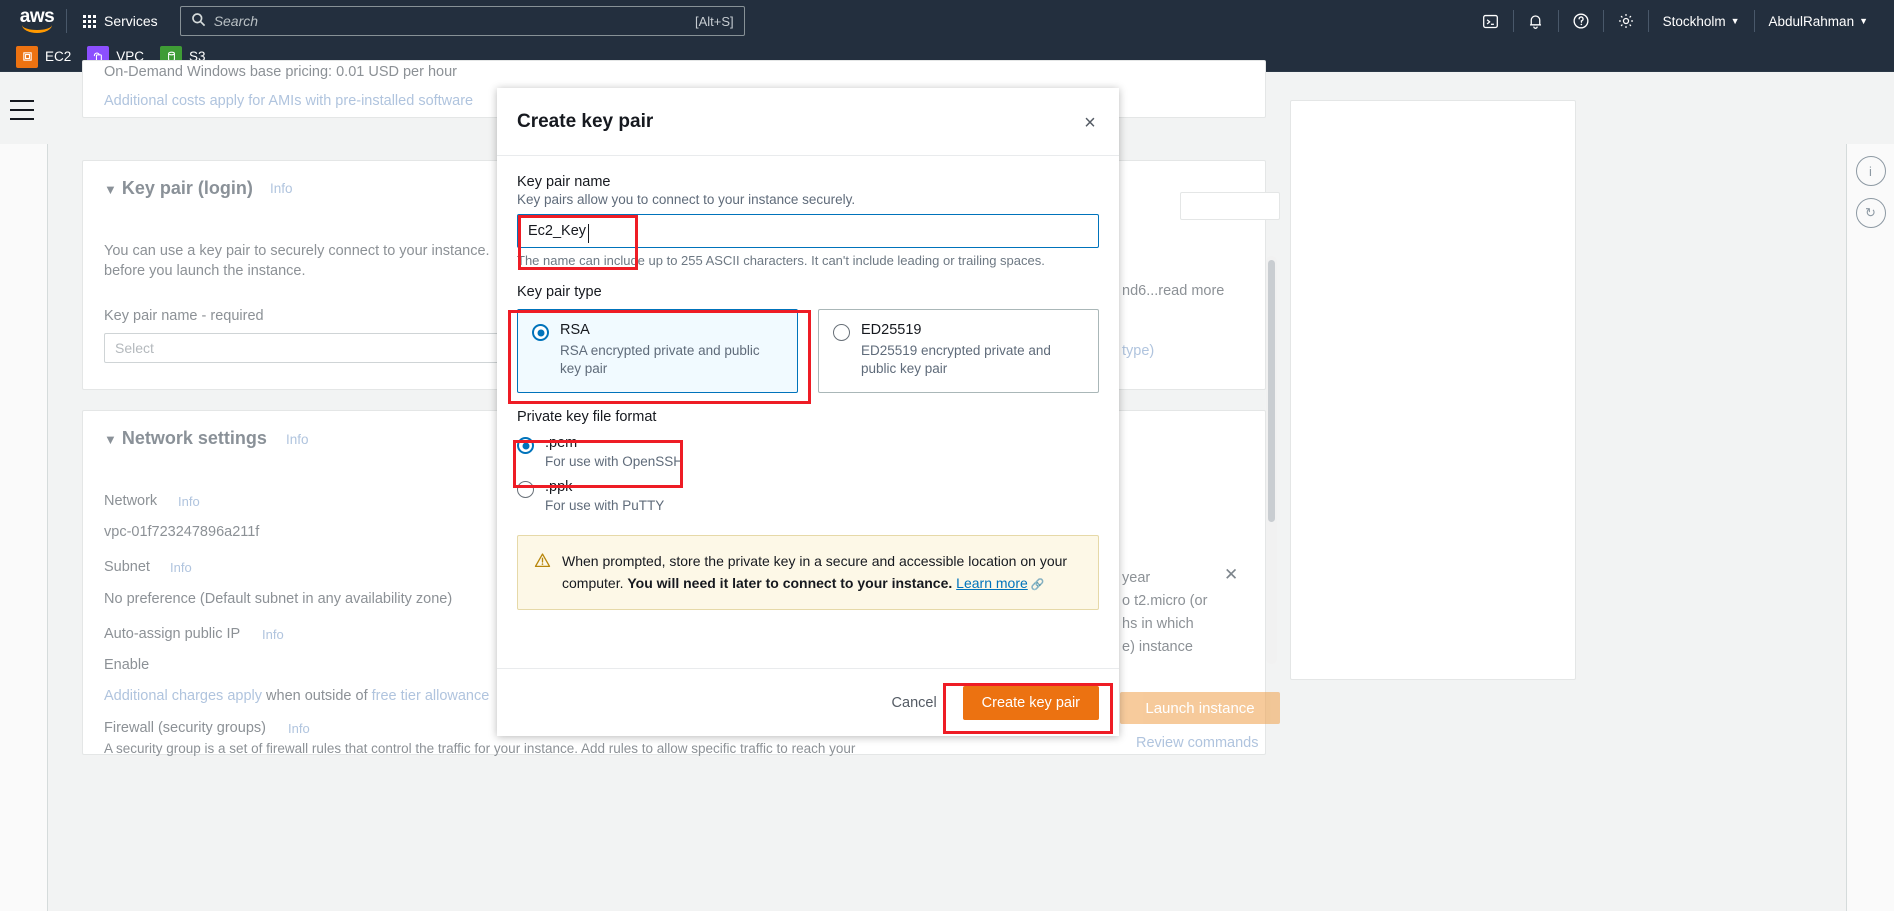 This screenshot has height=911, width=1894. Describe the element at coordinates (281, 188) in the screenshot. I see `bg-keypair-info: Info` at that location.